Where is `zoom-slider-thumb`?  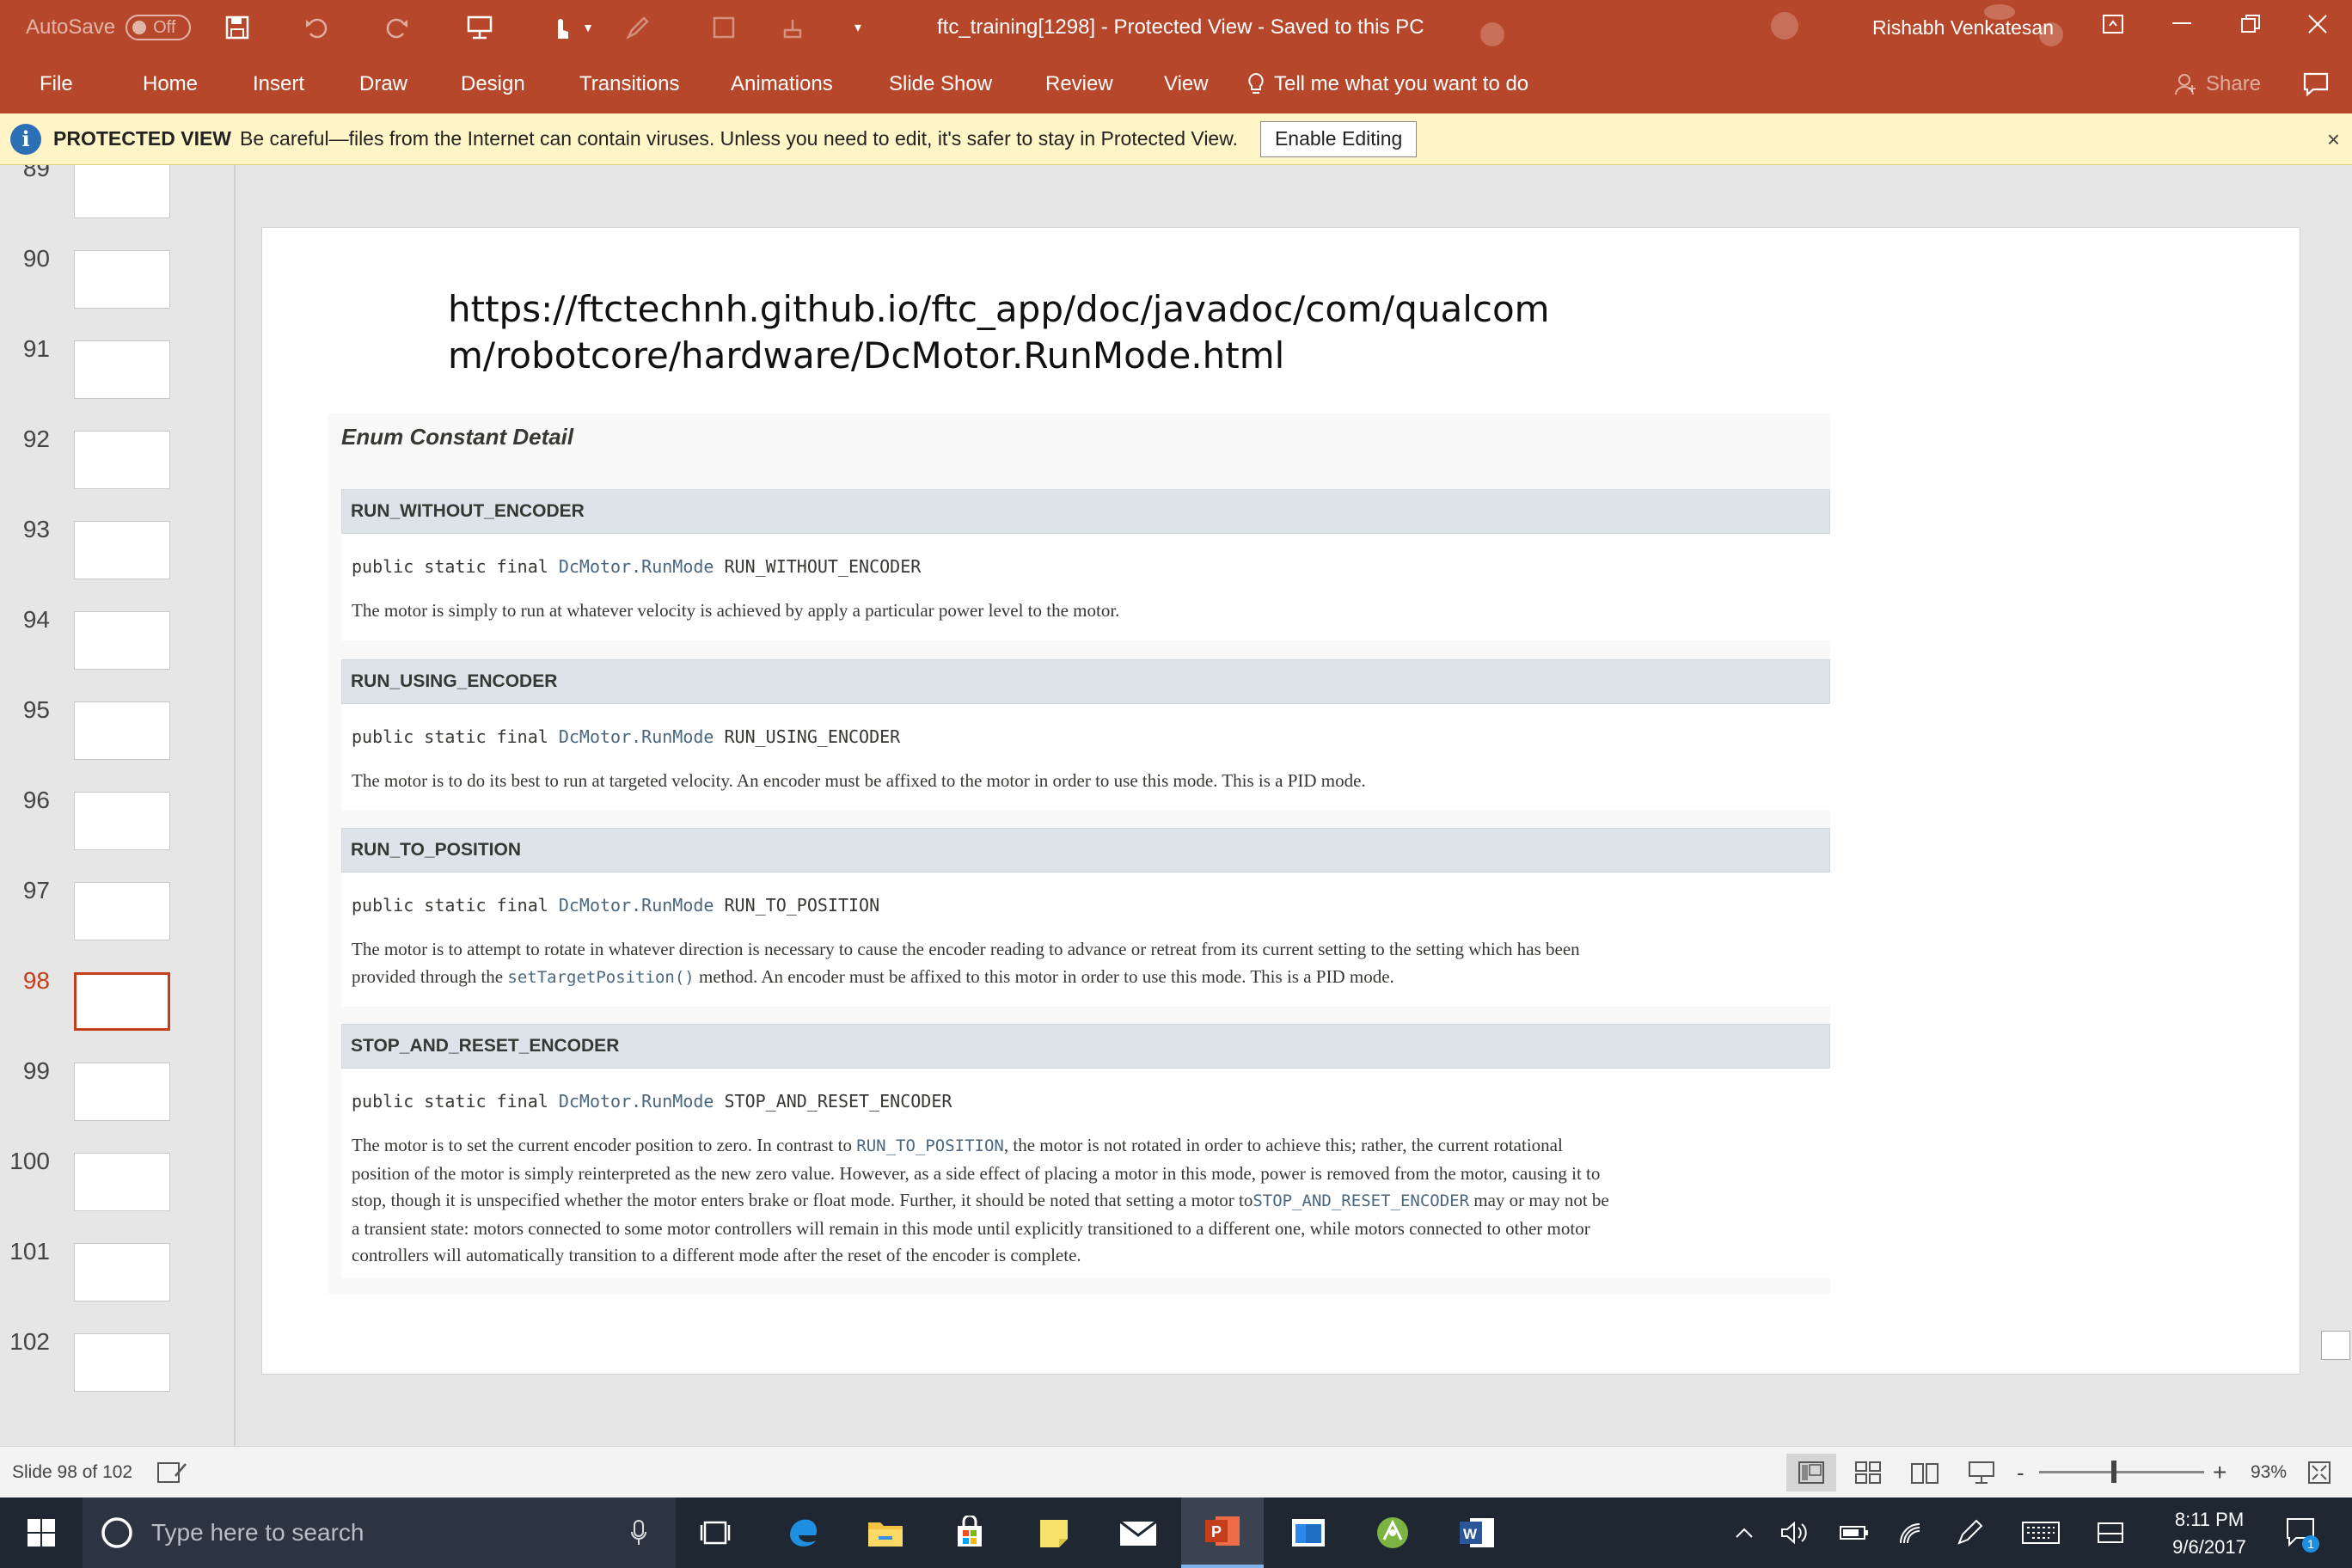
zoom-slider-thumb is located at coordinates (2113, 1472).